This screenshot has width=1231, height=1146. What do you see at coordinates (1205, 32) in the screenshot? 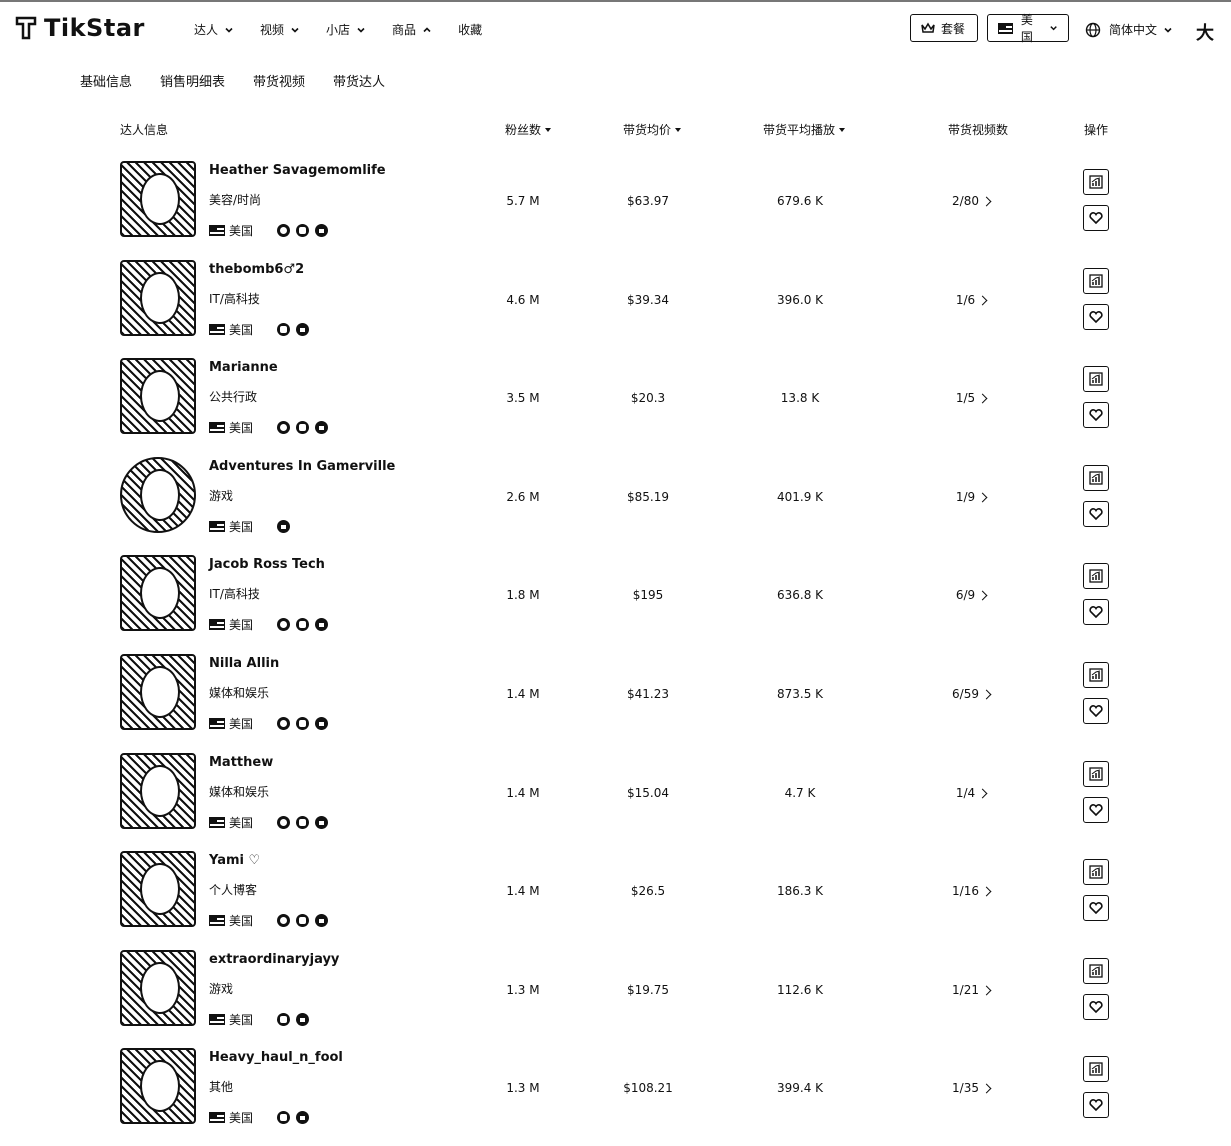
I see `user-avatar: 大` at bounding box center [1205, 32].